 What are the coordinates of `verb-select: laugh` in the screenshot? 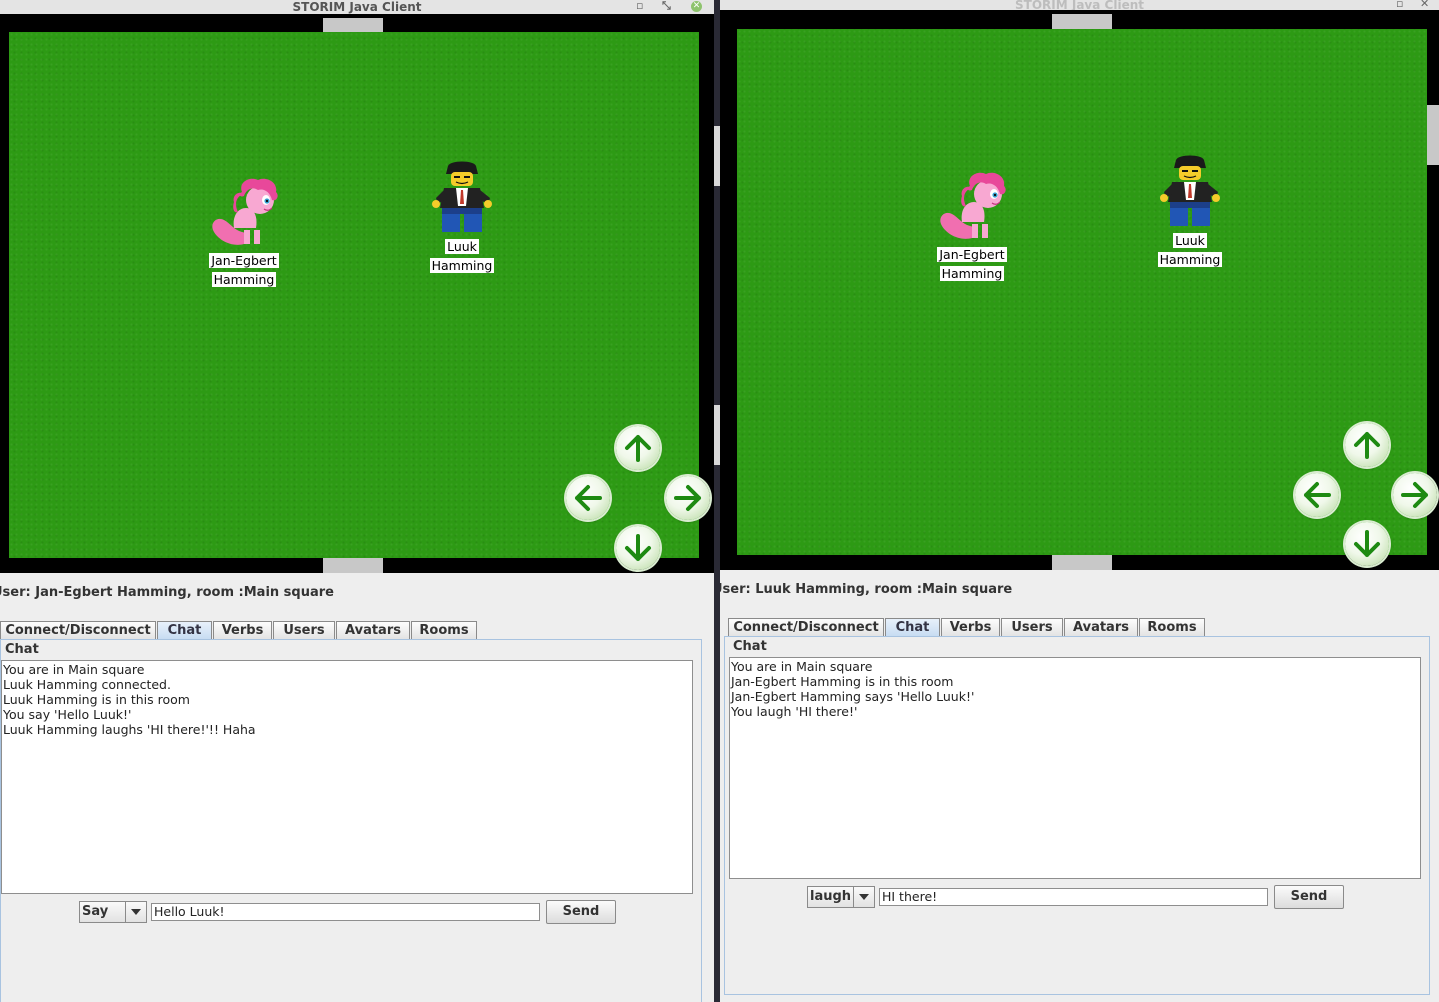 It's located at (841, 897).